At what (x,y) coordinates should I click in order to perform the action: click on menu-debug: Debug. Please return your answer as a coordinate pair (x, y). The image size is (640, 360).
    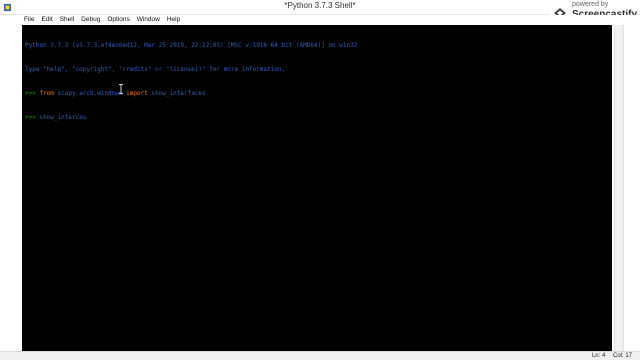
    Looking at the image, I should click on (90, 20).